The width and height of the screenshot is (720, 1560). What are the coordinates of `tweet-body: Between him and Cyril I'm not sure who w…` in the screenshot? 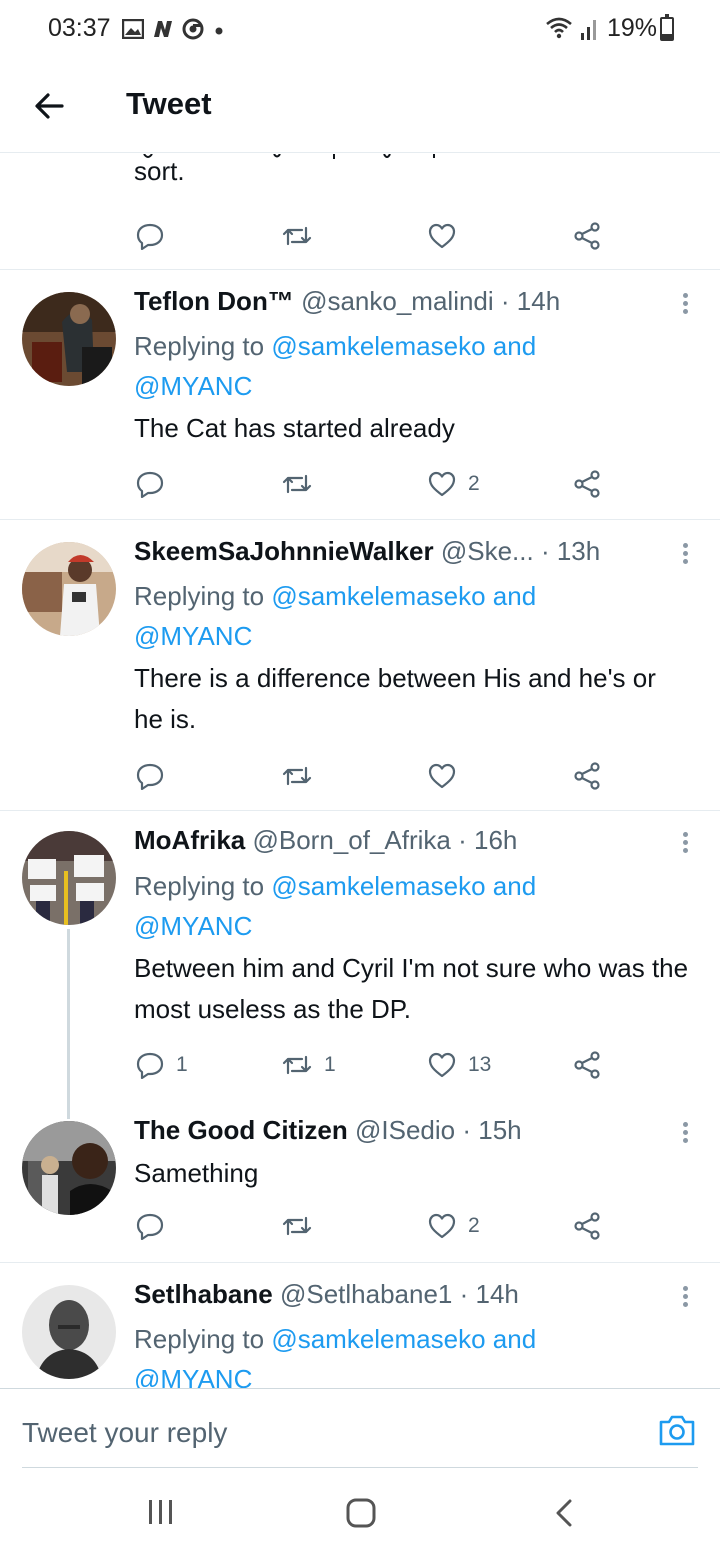 It's located at (411, 988).